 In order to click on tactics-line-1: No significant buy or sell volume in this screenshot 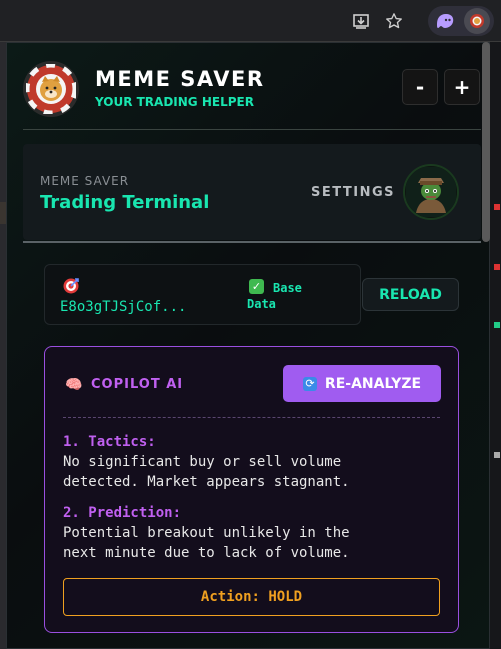, I will do `click(202, 462)`.